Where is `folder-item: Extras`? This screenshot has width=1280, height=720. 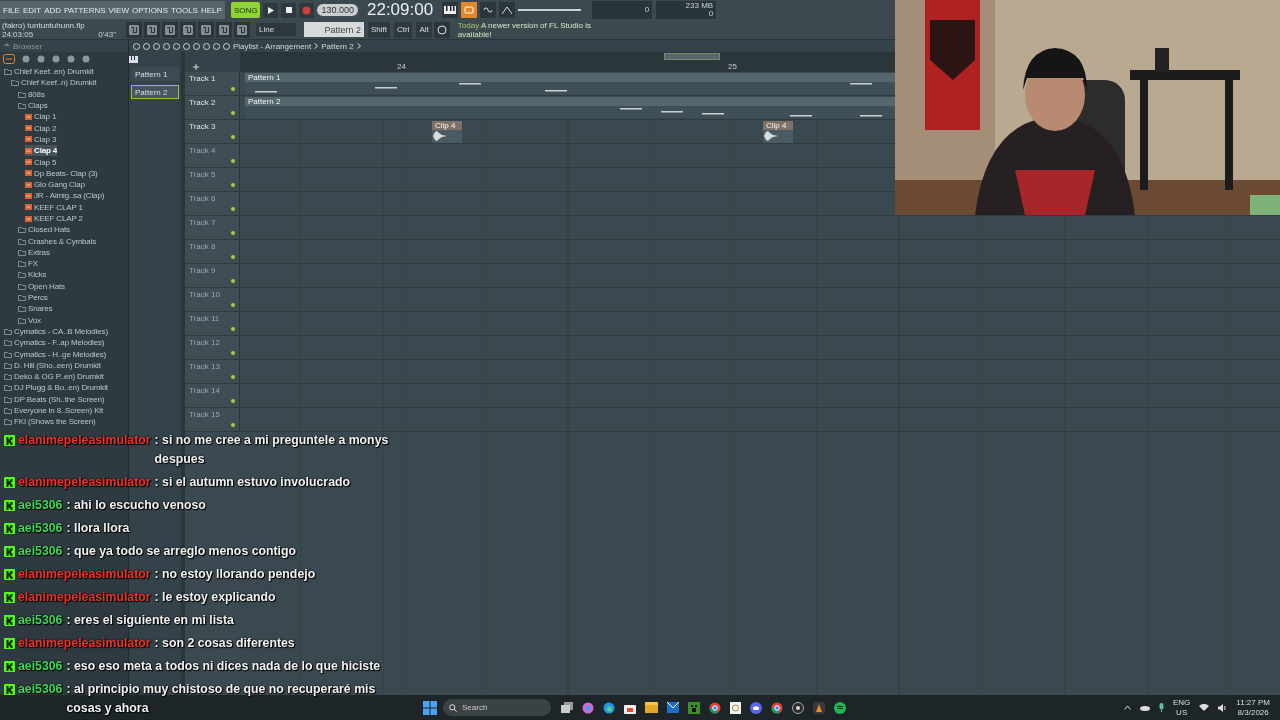 folder-item: Extras is located at coordinates (34, 252).